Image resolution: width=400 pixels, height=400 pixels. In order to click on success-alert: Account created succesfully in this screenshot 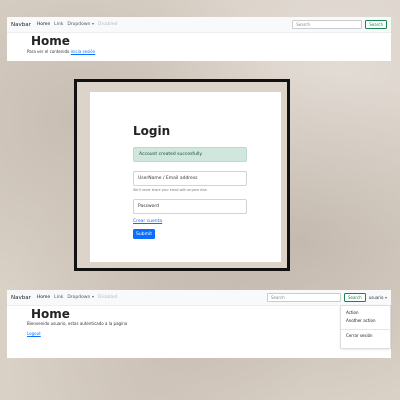, I will do `click(190, 154)`.